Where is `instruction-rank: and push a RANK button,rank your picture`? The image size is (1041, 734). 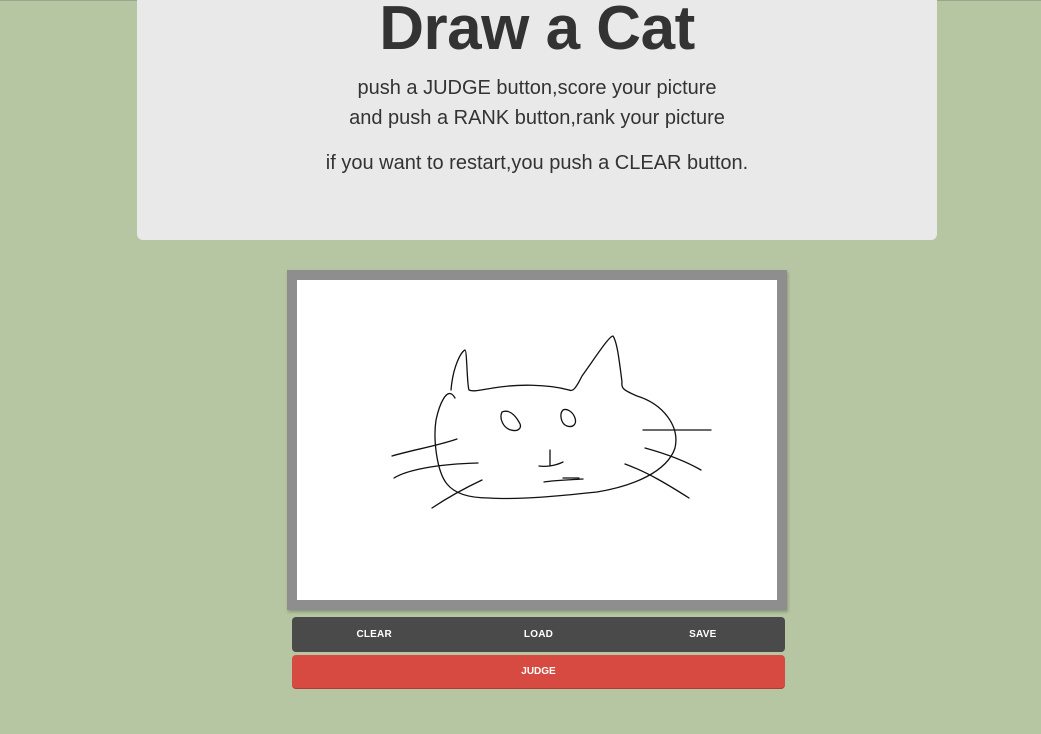
instruction-rank: and push a RANK button,rank your picture is located at coordinates (537, 118).